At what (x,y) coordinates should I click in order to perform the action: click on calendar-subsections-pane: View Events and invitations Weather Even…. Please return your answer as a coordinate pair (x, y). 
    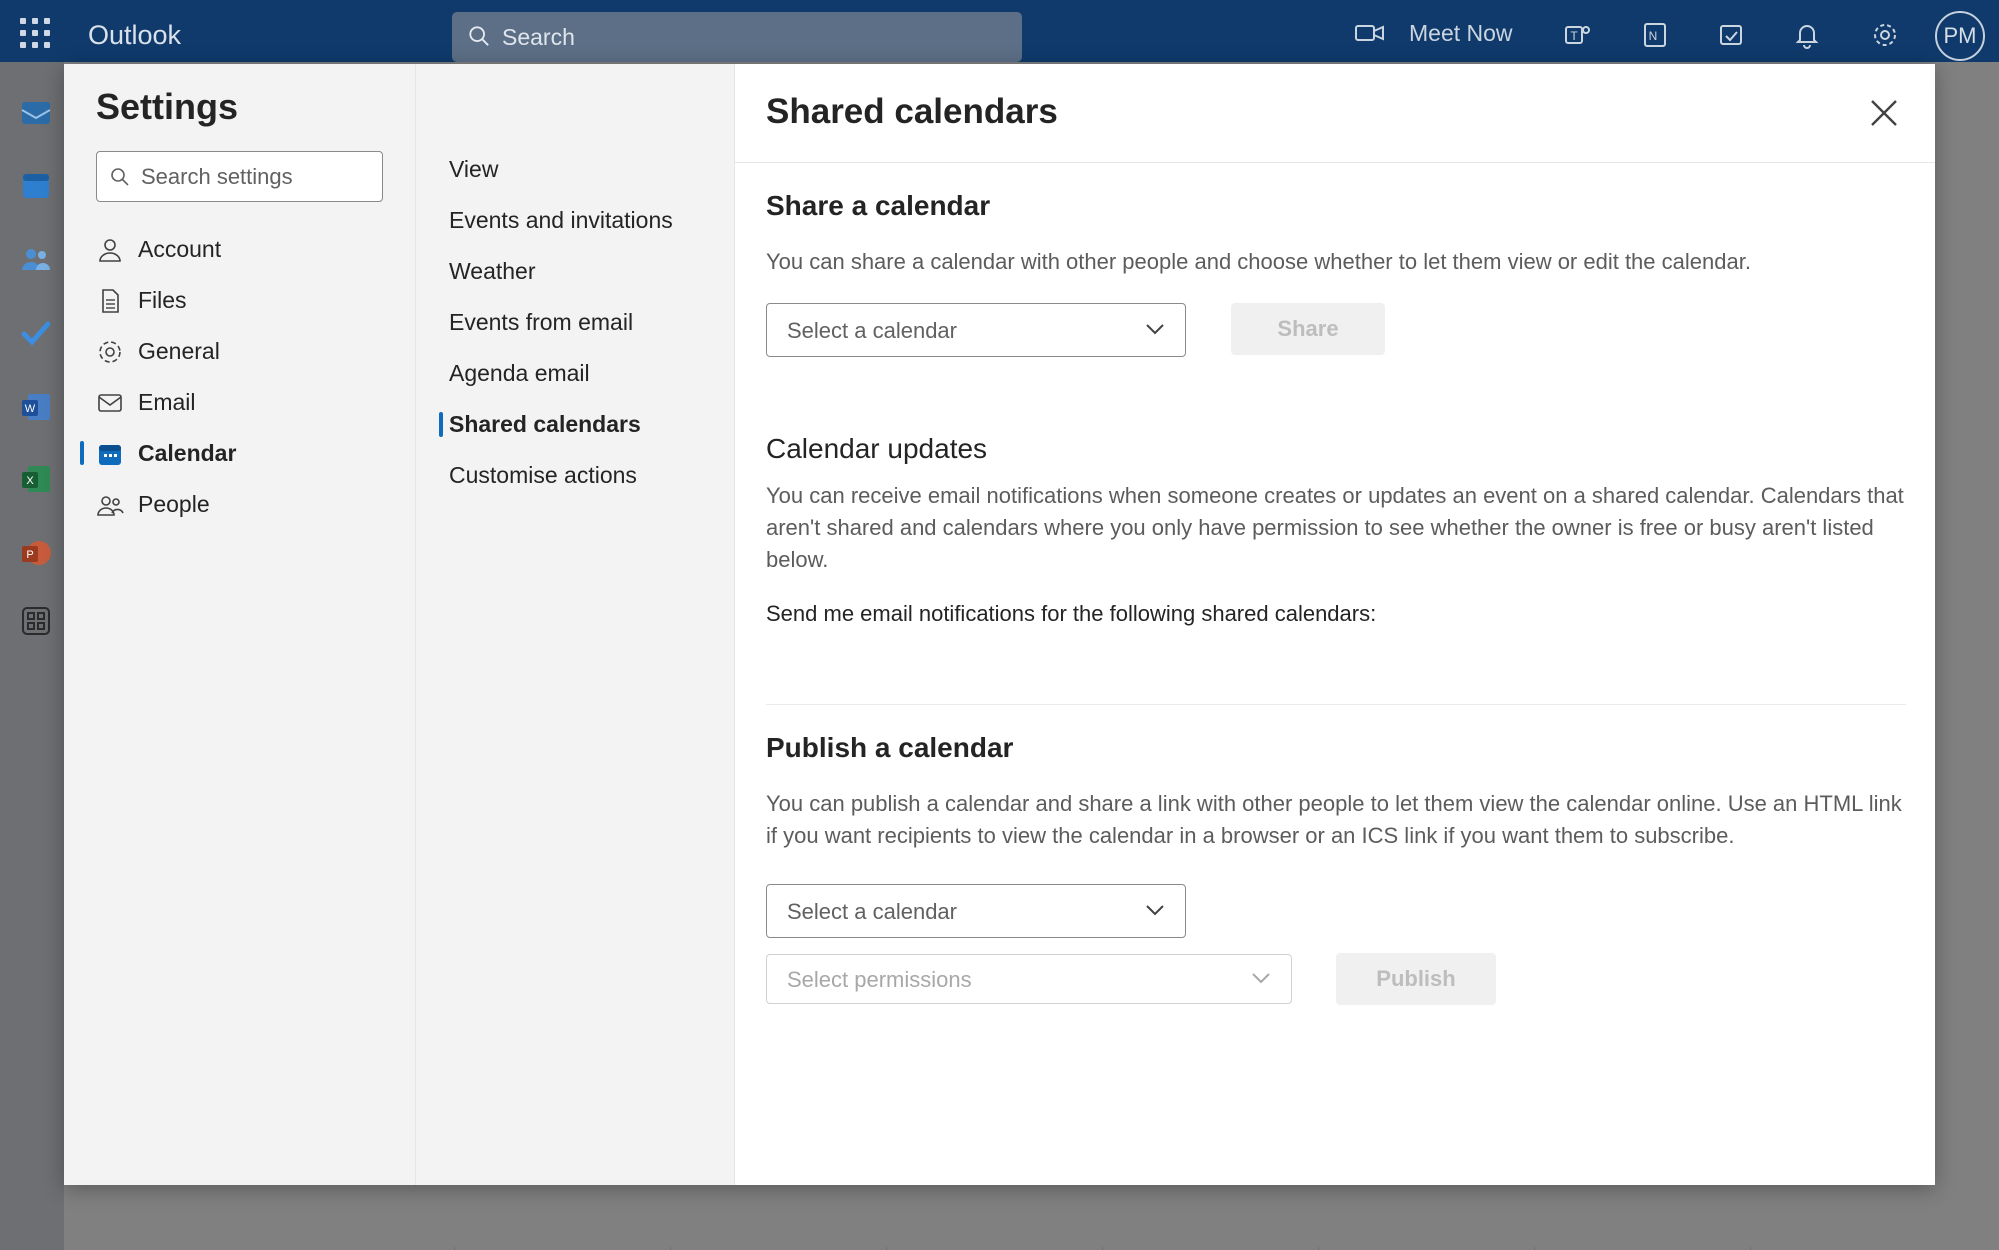
    Looking at the image, I should click on (574, 624).